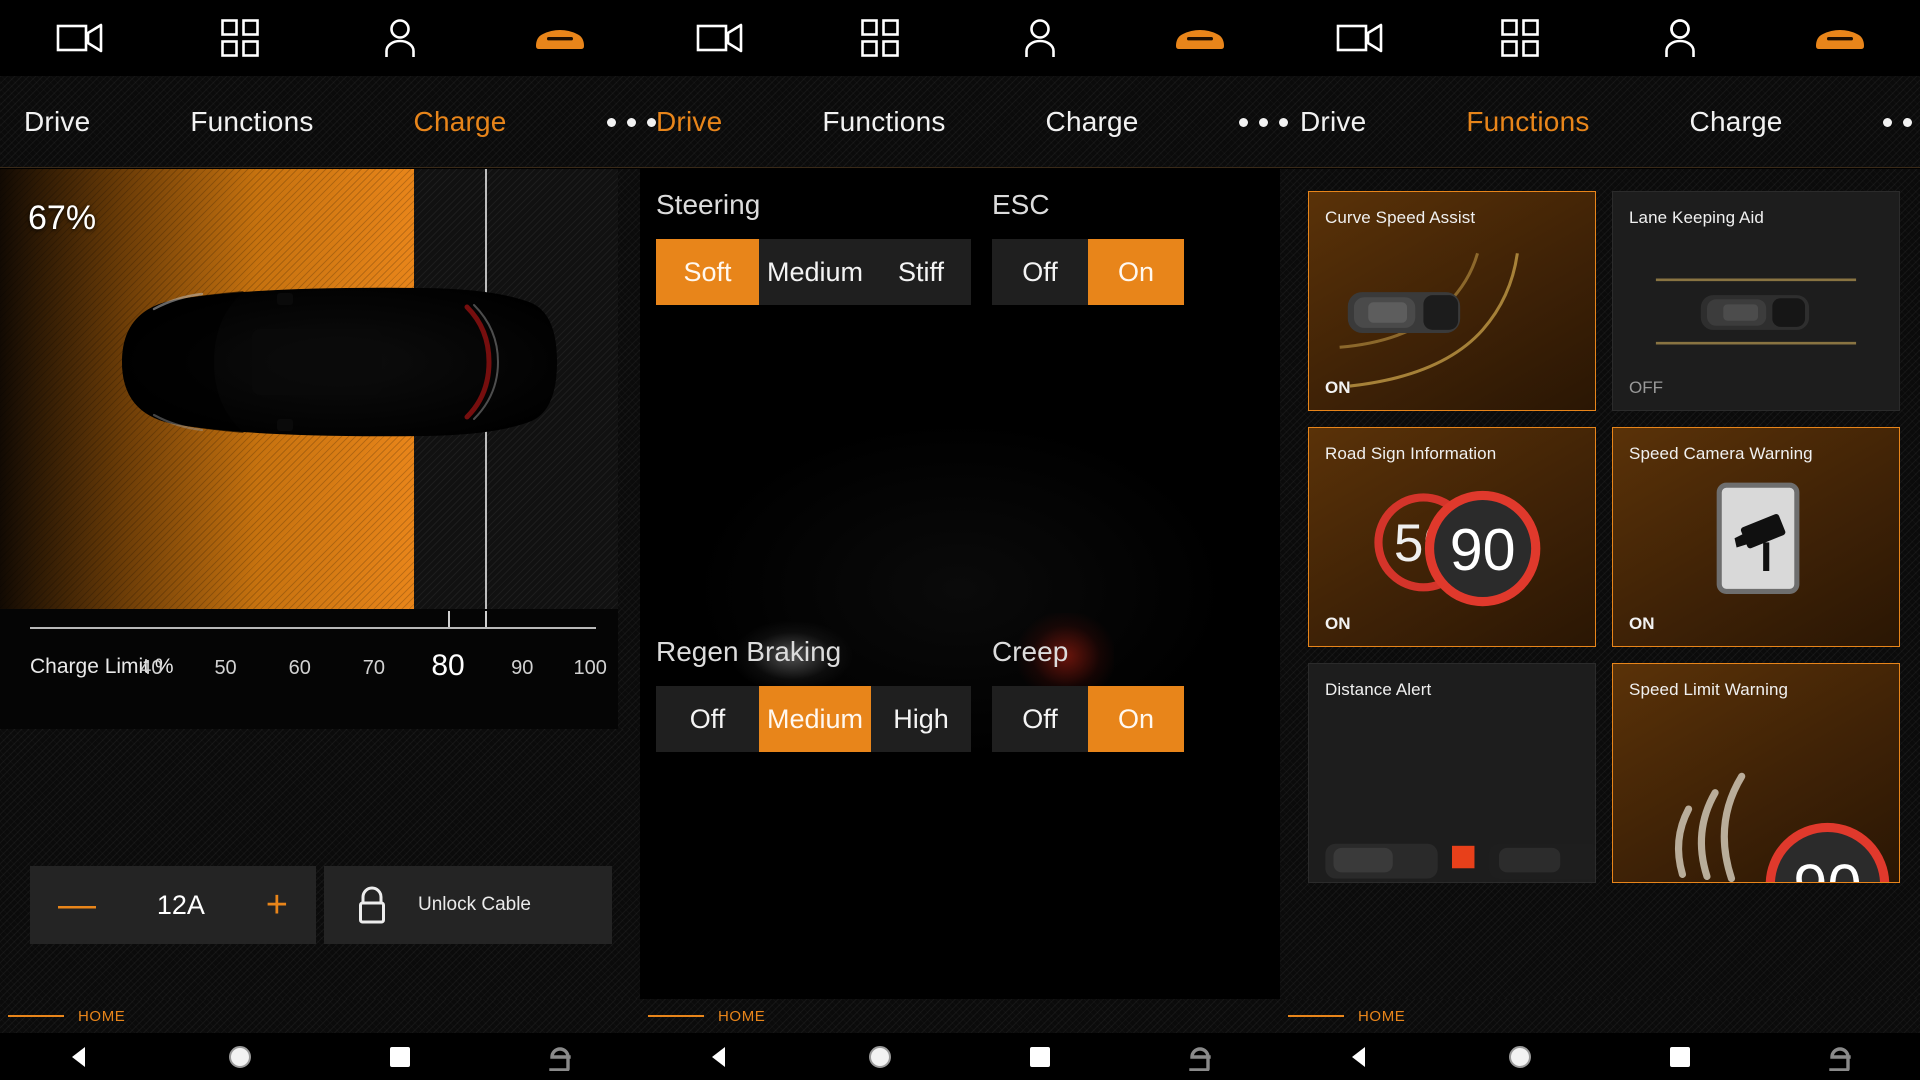 The height and width of the screenshot is (1080, 1920). What do you see at coordinates (1136, 272) in the screenshot?
I see `esc-option-on: On` at bounding box center [1136, 272].